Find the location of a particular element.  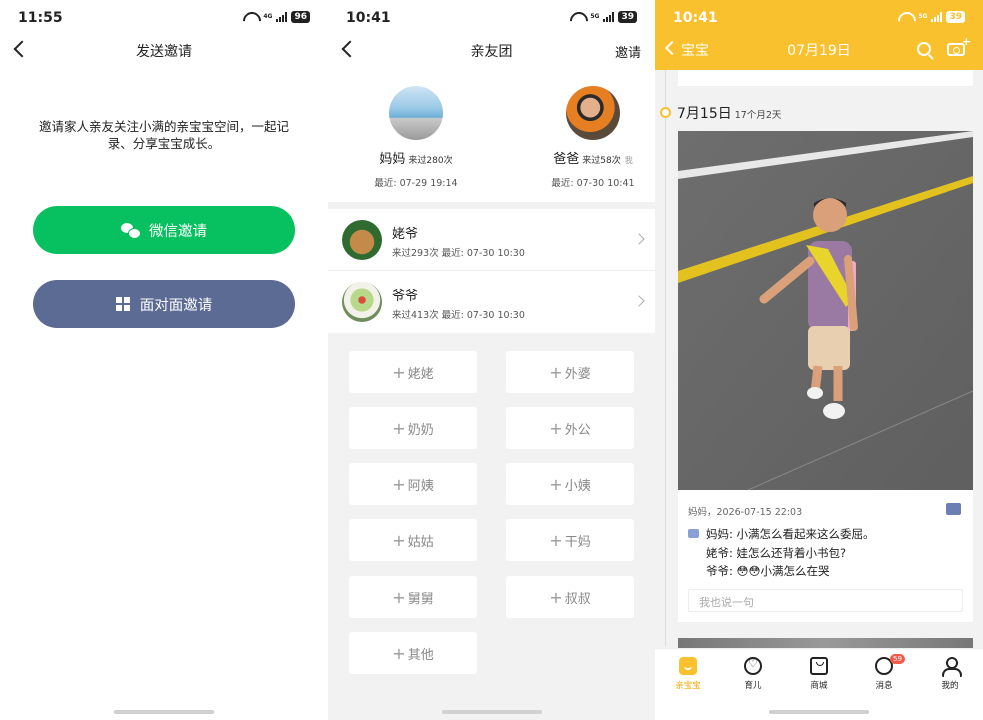

comment: 妈妈: 小满怎么看起来这么委屈。 is located at coordinates (825, 534).